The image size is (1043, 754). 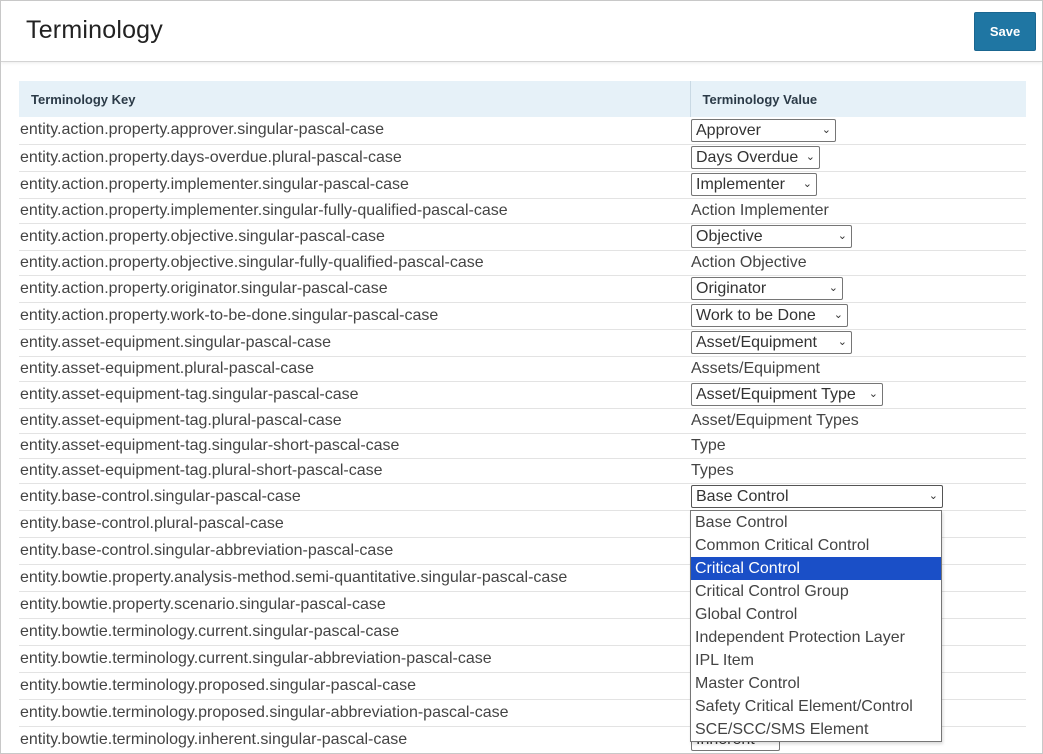 What do you see at coordinates (816, 568) in the screenshot?
I see `dropdown-option: Critical Control` at bounding box center [816, 568].